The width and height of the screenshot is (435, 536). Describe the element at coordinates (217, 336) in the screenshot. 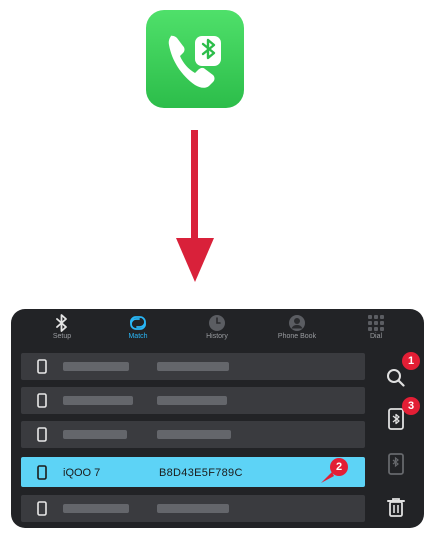

I see `tab-label: History` at that location.